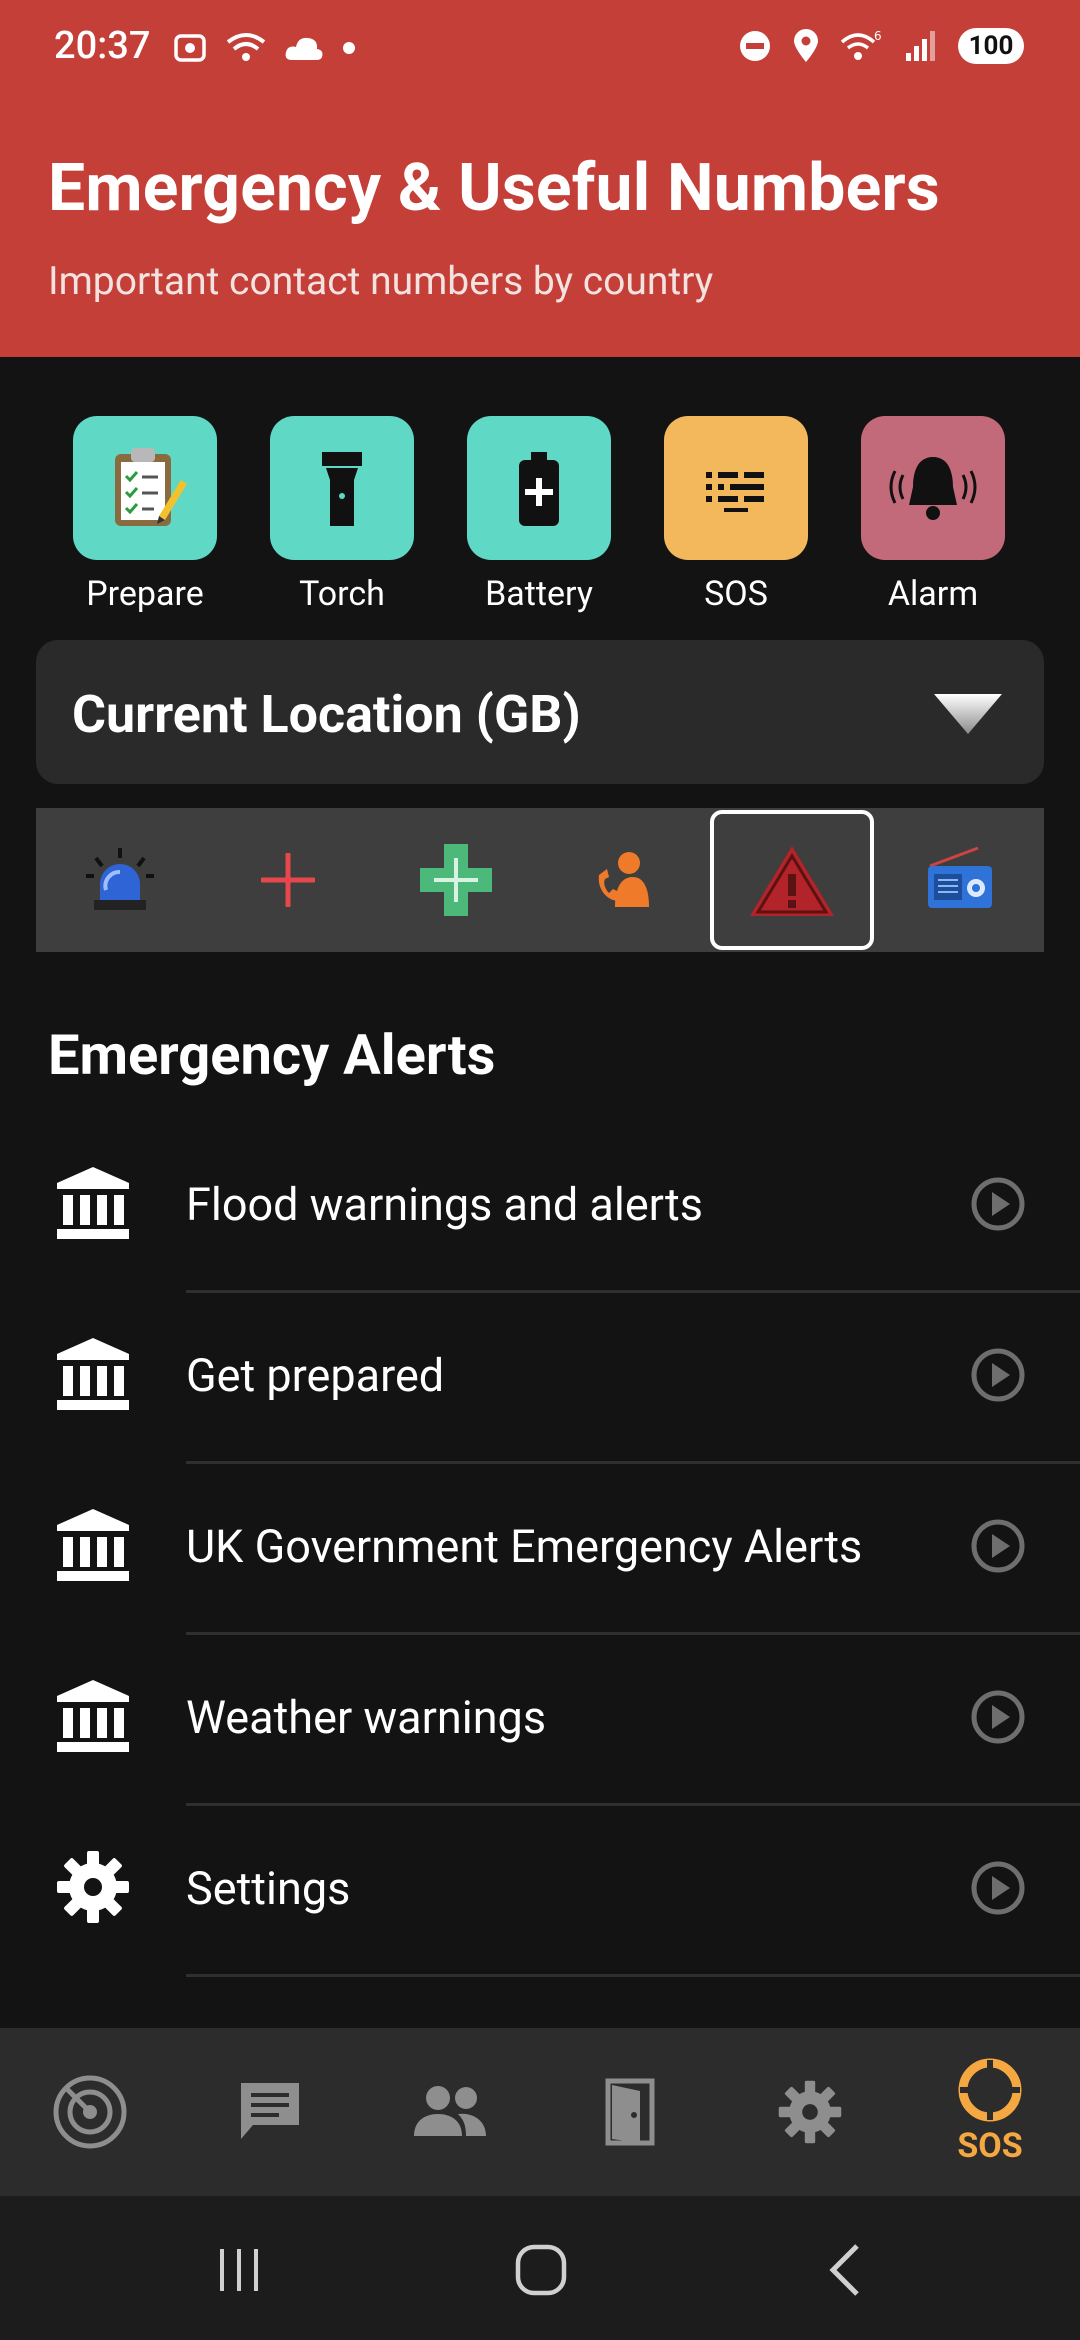 Image resolution: width=1080 pixels, height=2340 pixels. I want to click on back-arrow-icon, so click(844, 2270).